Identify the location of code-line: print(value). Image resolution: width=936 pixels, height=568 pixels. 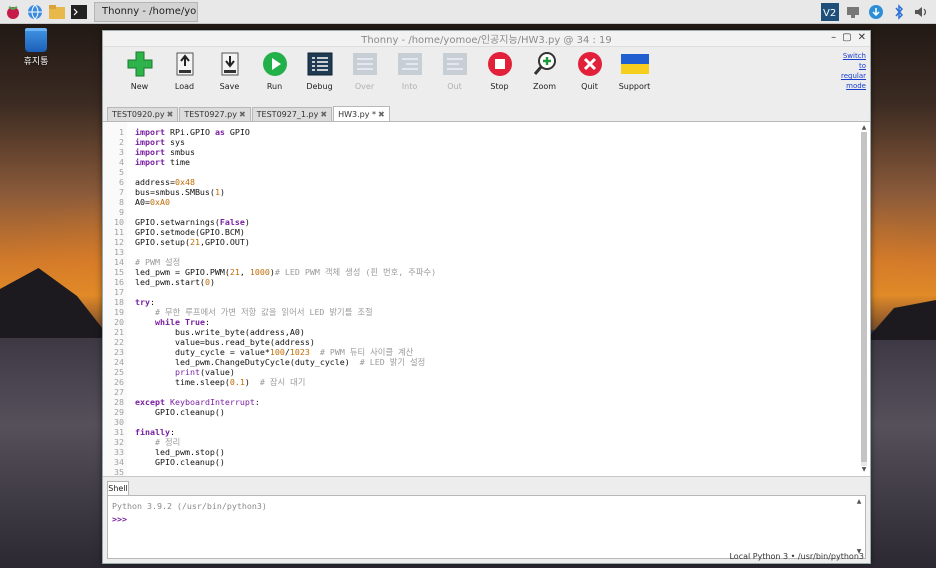
(204, 372).